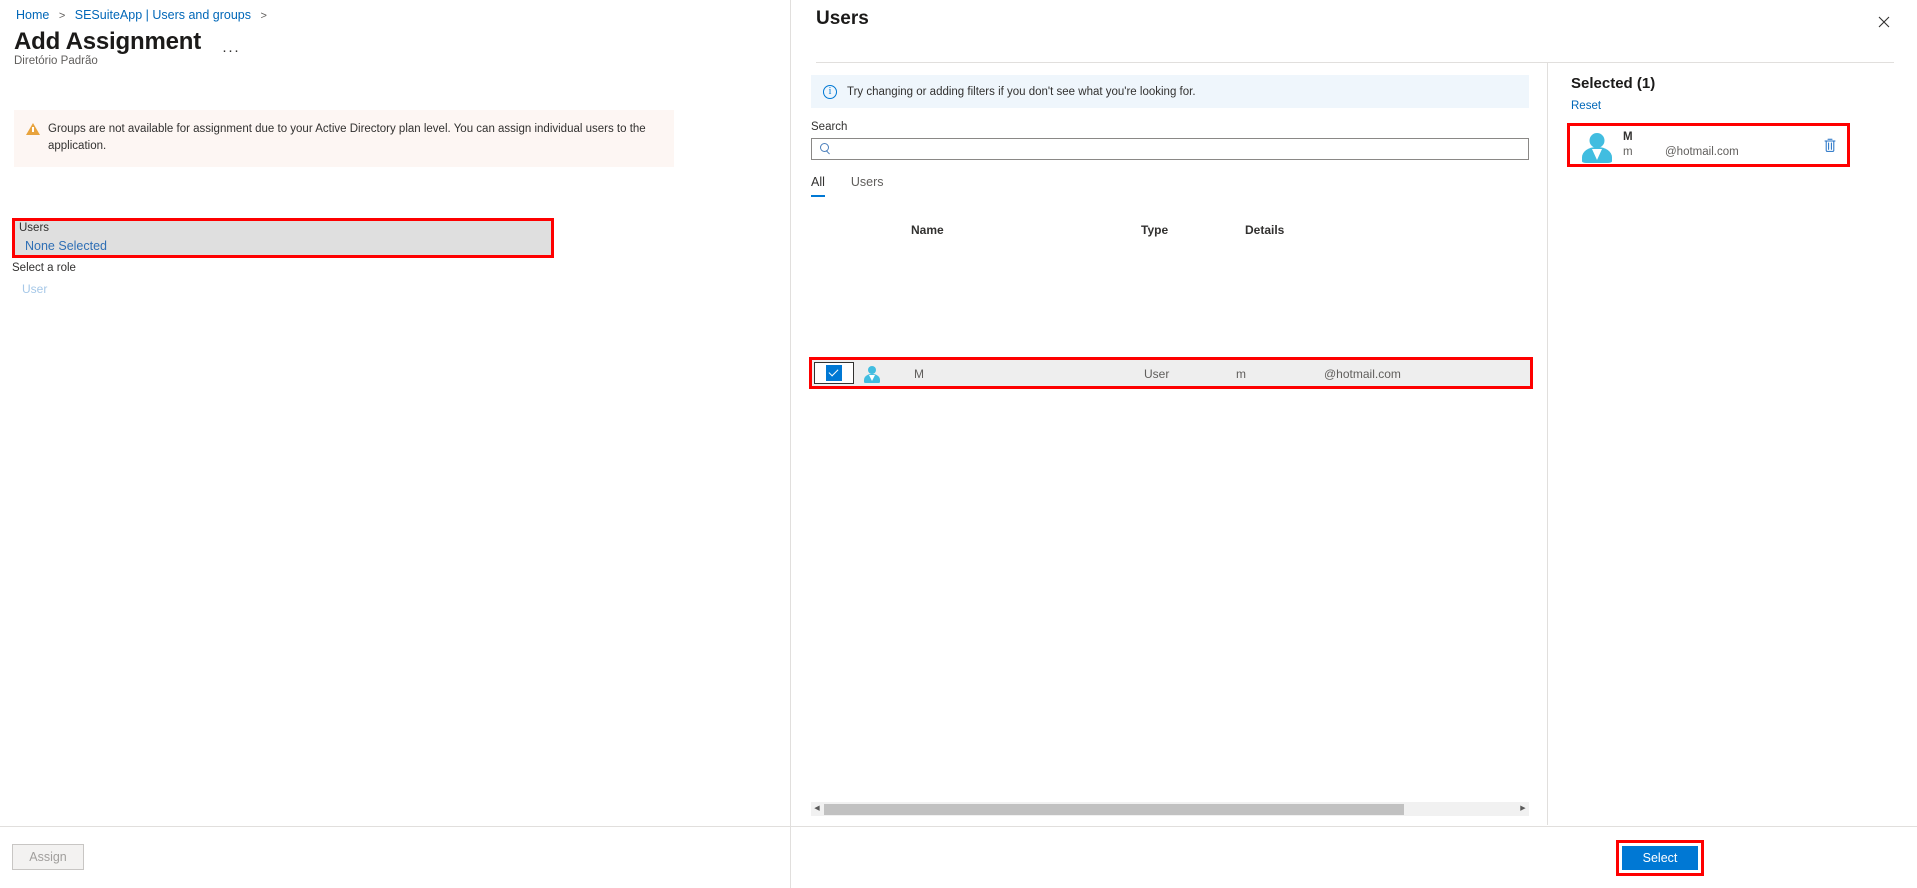 This screenshot has height=888, width=1917. I want to click on column-header-details: Details, so click(1264, 230).